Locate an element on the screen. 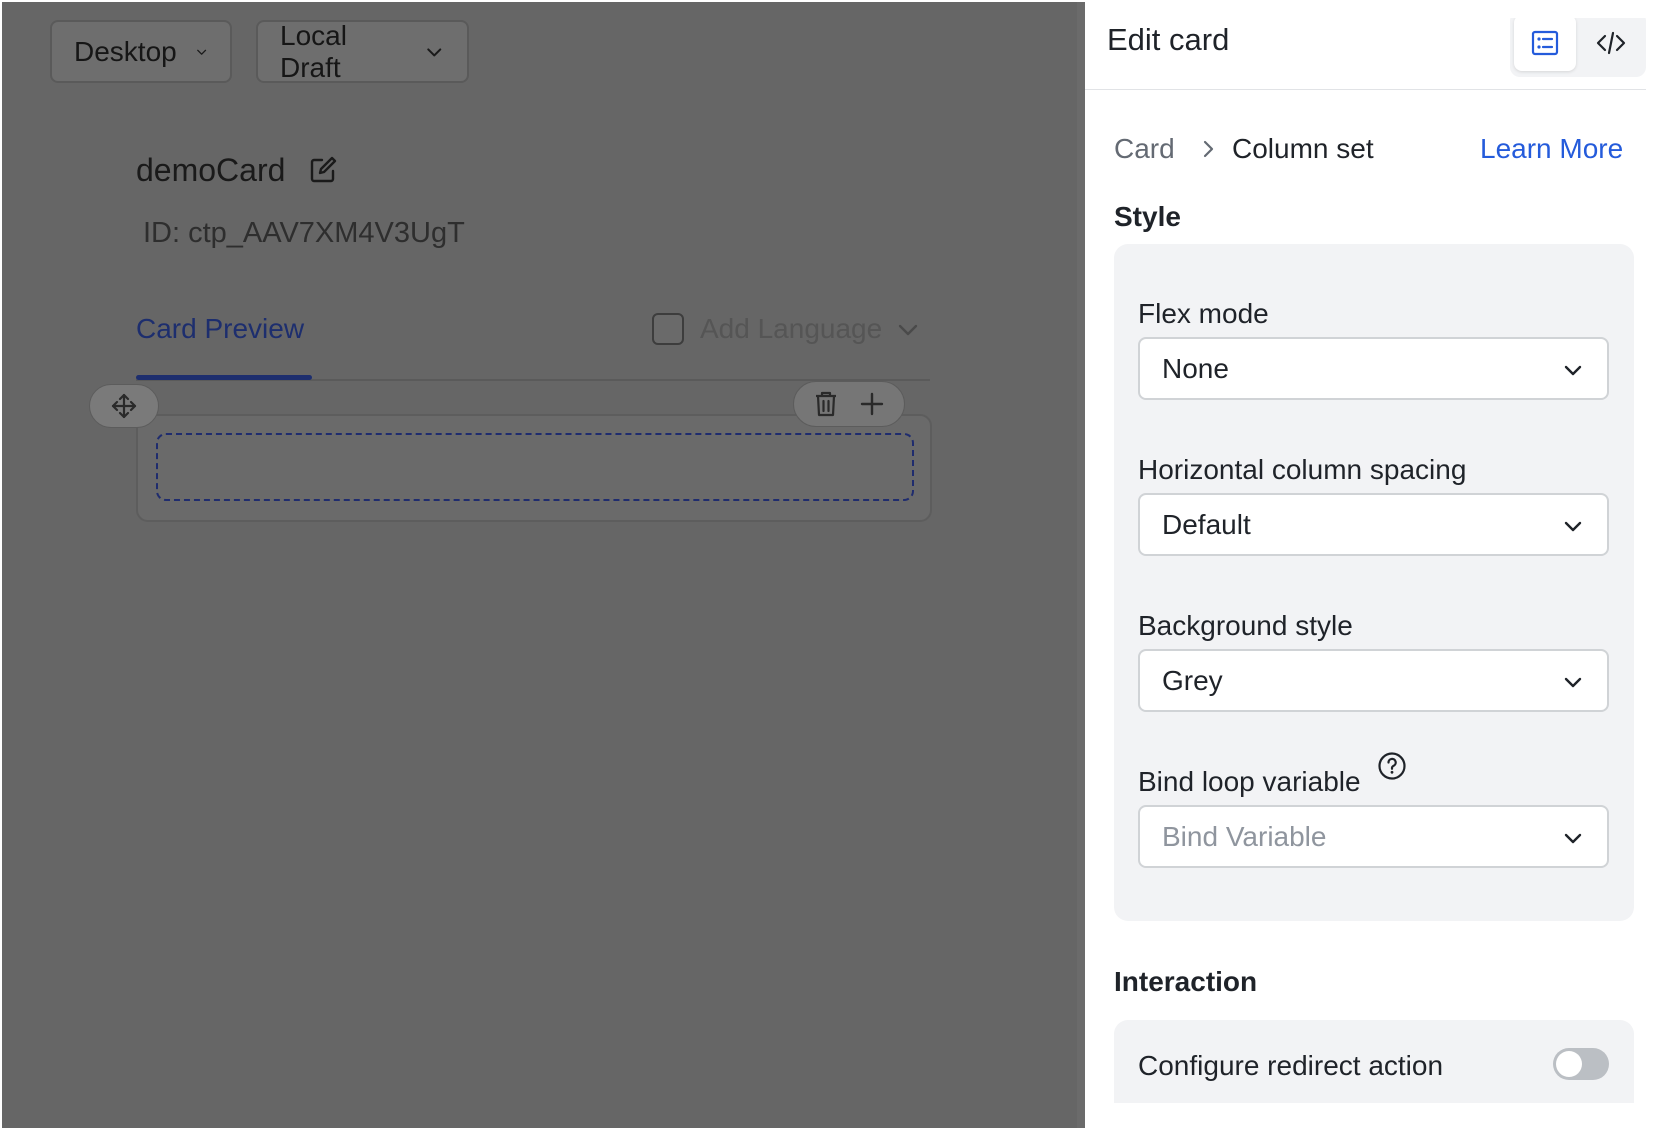 Image resolution: width=1674 pixels, height=1130 pixels. trash-icon is located at coordinates (826, 404).